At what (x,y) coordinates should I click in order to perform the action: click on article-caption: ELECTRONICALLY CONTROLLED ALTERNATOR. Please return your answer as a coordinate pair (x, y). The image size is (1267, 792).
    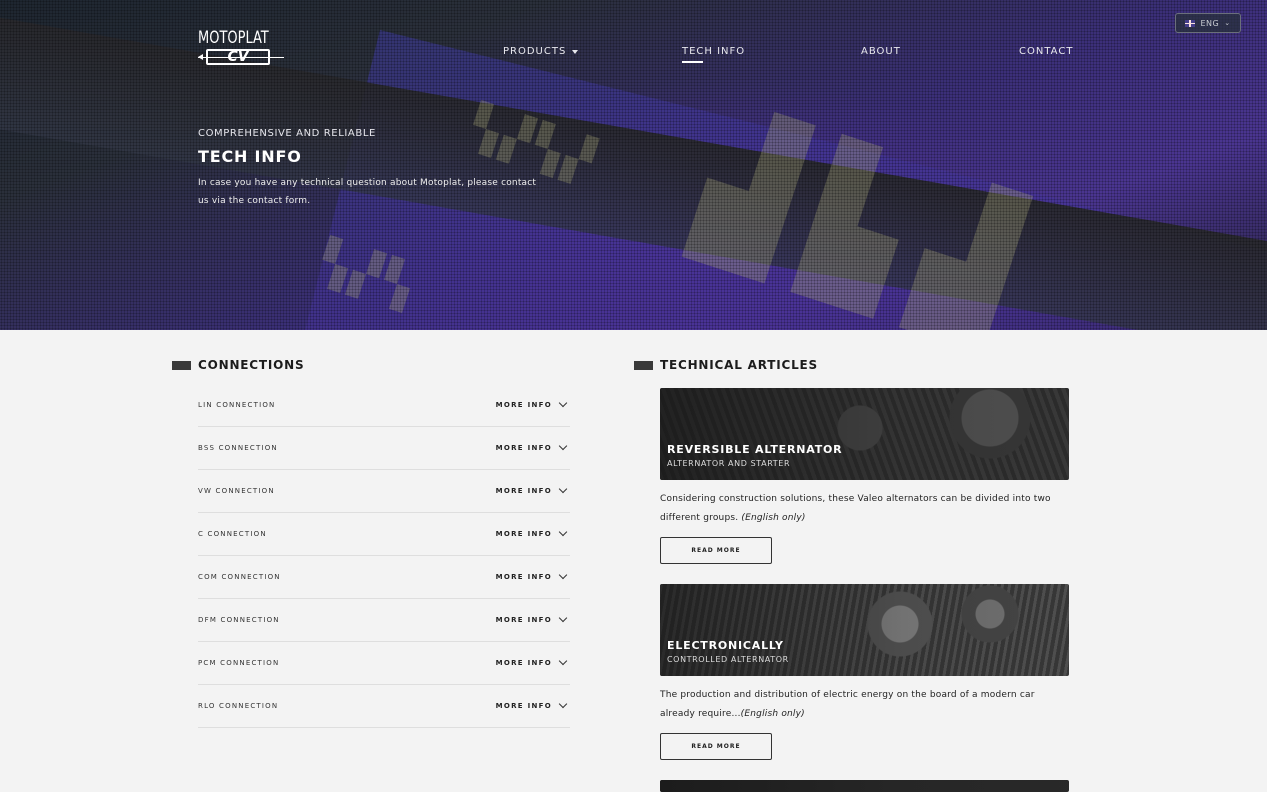
    Looking at the image, I should click on (728, 651).